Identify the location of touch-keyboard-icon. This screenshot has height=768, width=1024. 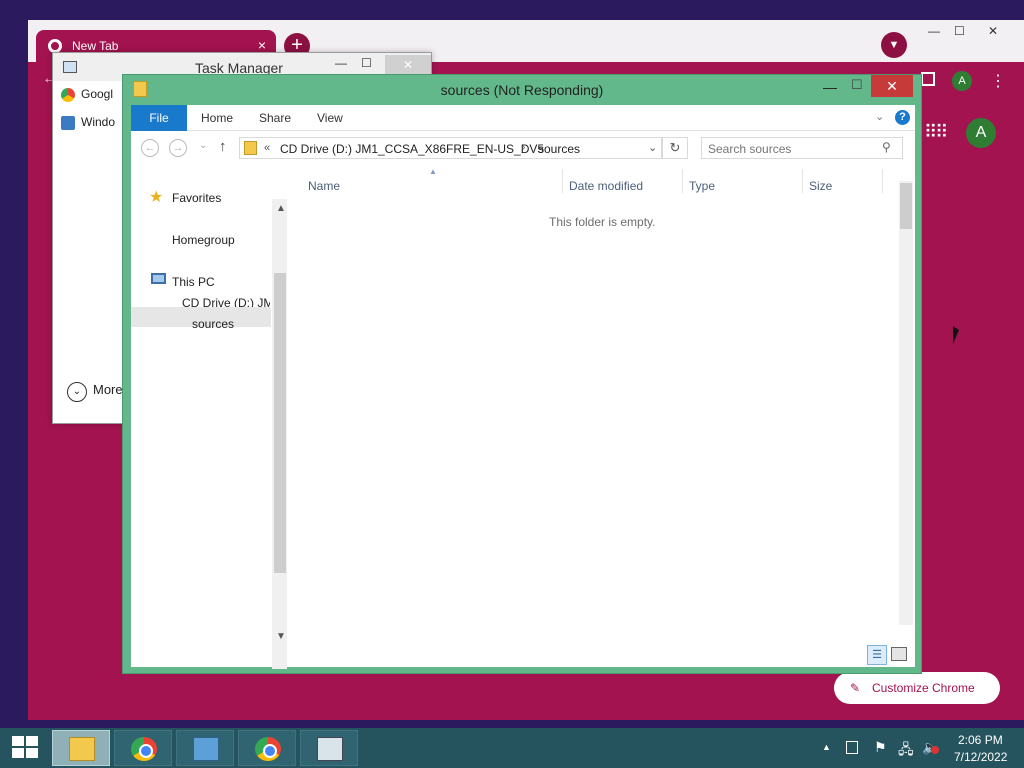
(852, 747).